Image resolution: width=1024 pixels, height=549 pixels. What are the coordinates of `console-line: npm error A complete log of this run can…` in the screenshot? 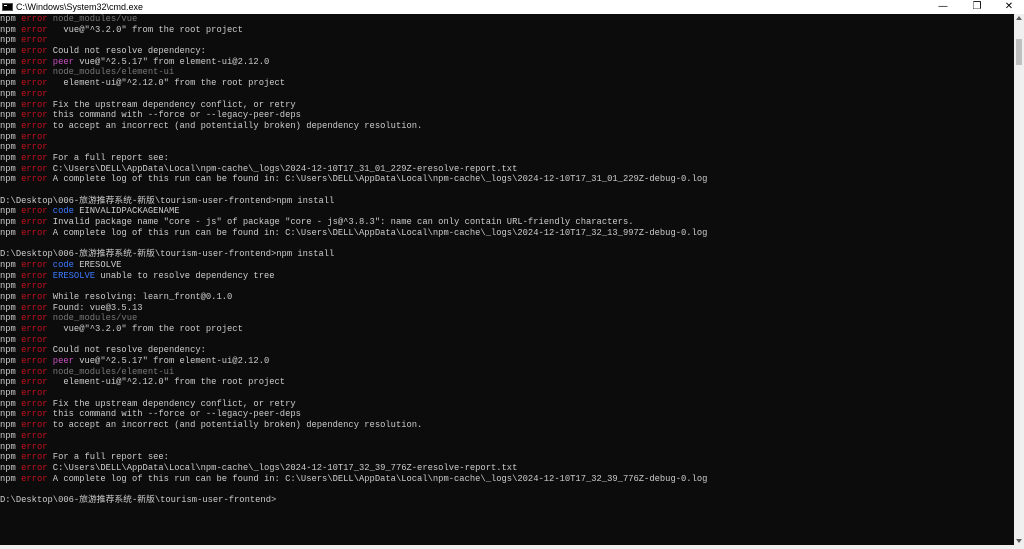 It's located at (507, 233).